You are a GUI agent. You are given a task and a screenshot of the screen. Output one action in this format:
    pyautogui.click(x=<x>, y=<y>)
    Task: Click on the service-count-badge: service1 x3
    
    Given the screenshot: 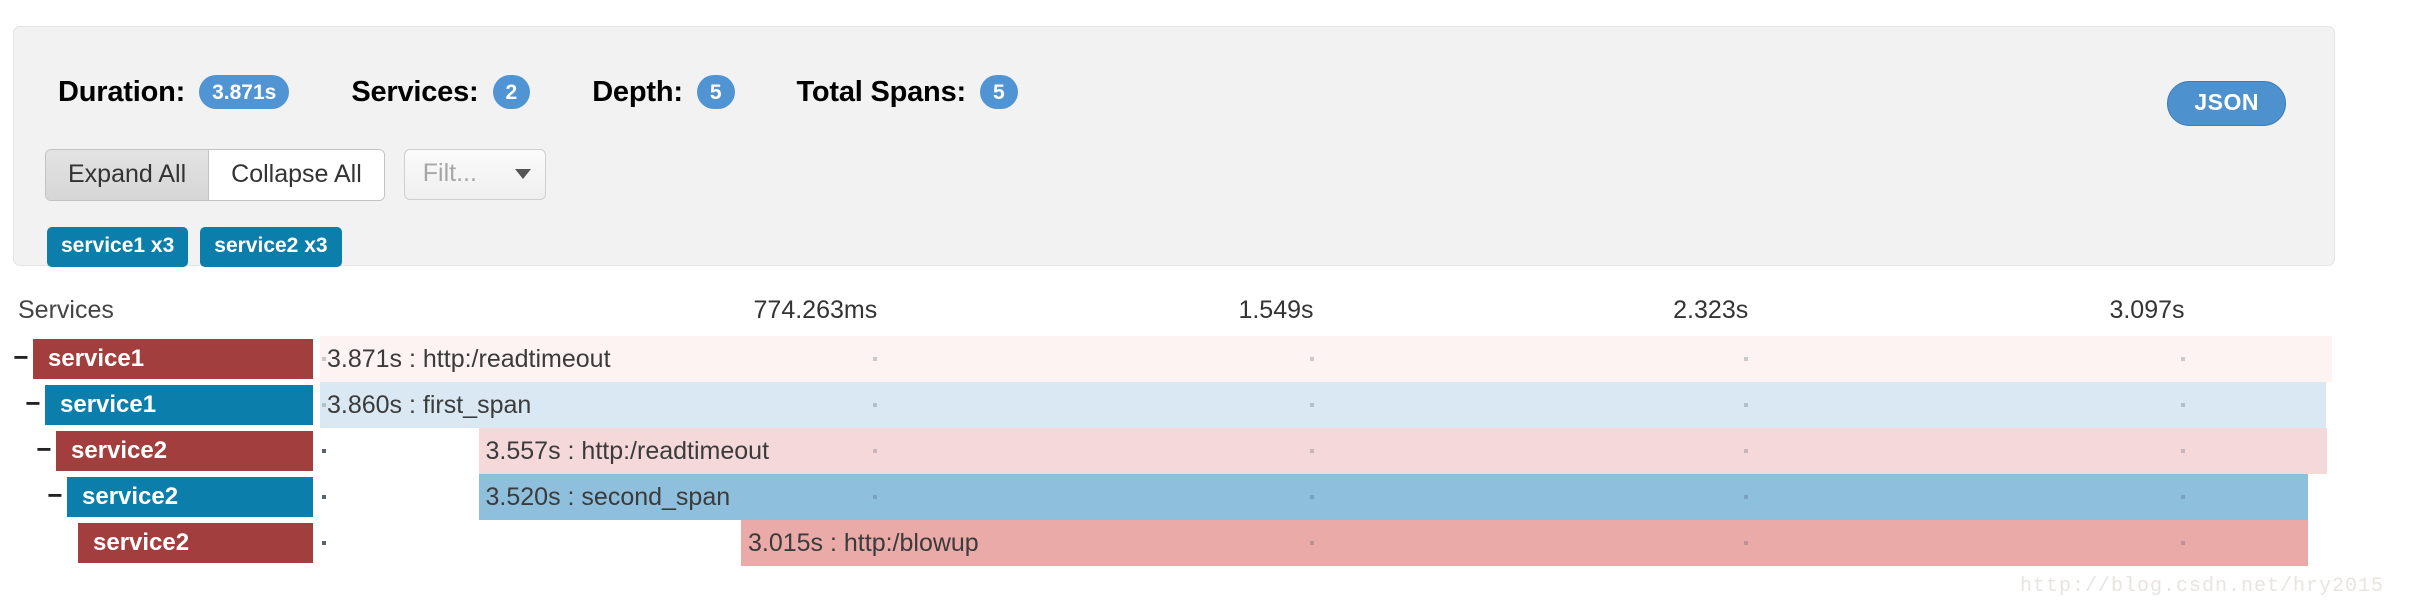 What is the action you would take?
    pyautogui.click(x=118, y=247)
    